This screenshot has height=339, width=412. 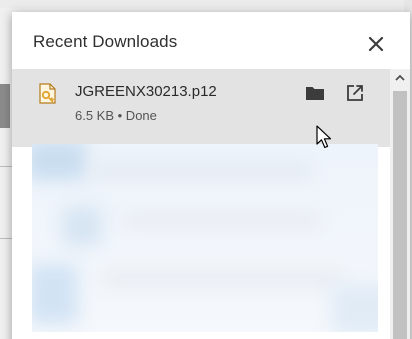 I want to click on chevron-up-icon, so click(x=400, y=77).